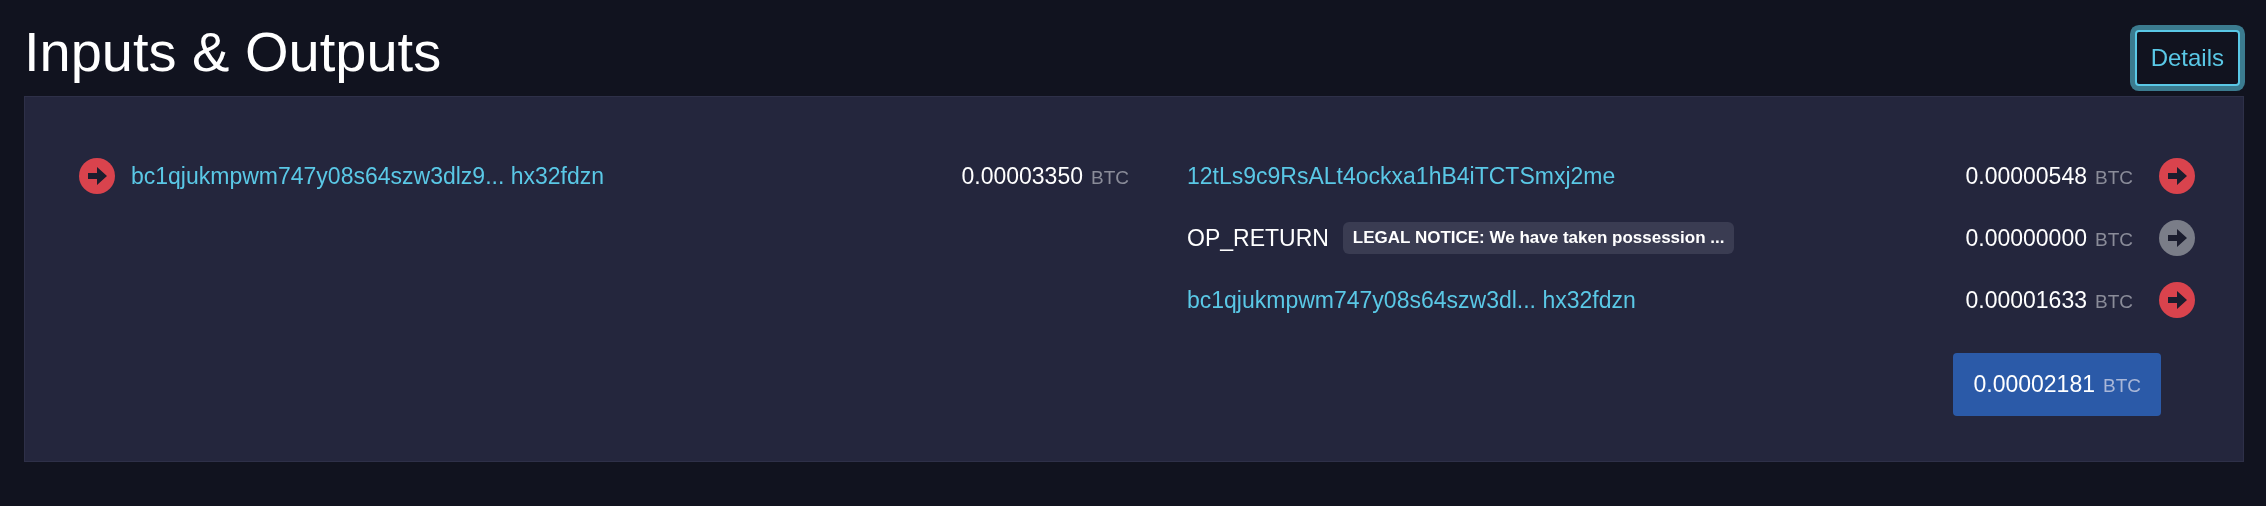 The height and width of the screenshot is (506, 2266). Describe the element at coordinates (1022, 176) in the screenshot. I see `amount-text: 0.00003350` at that location.